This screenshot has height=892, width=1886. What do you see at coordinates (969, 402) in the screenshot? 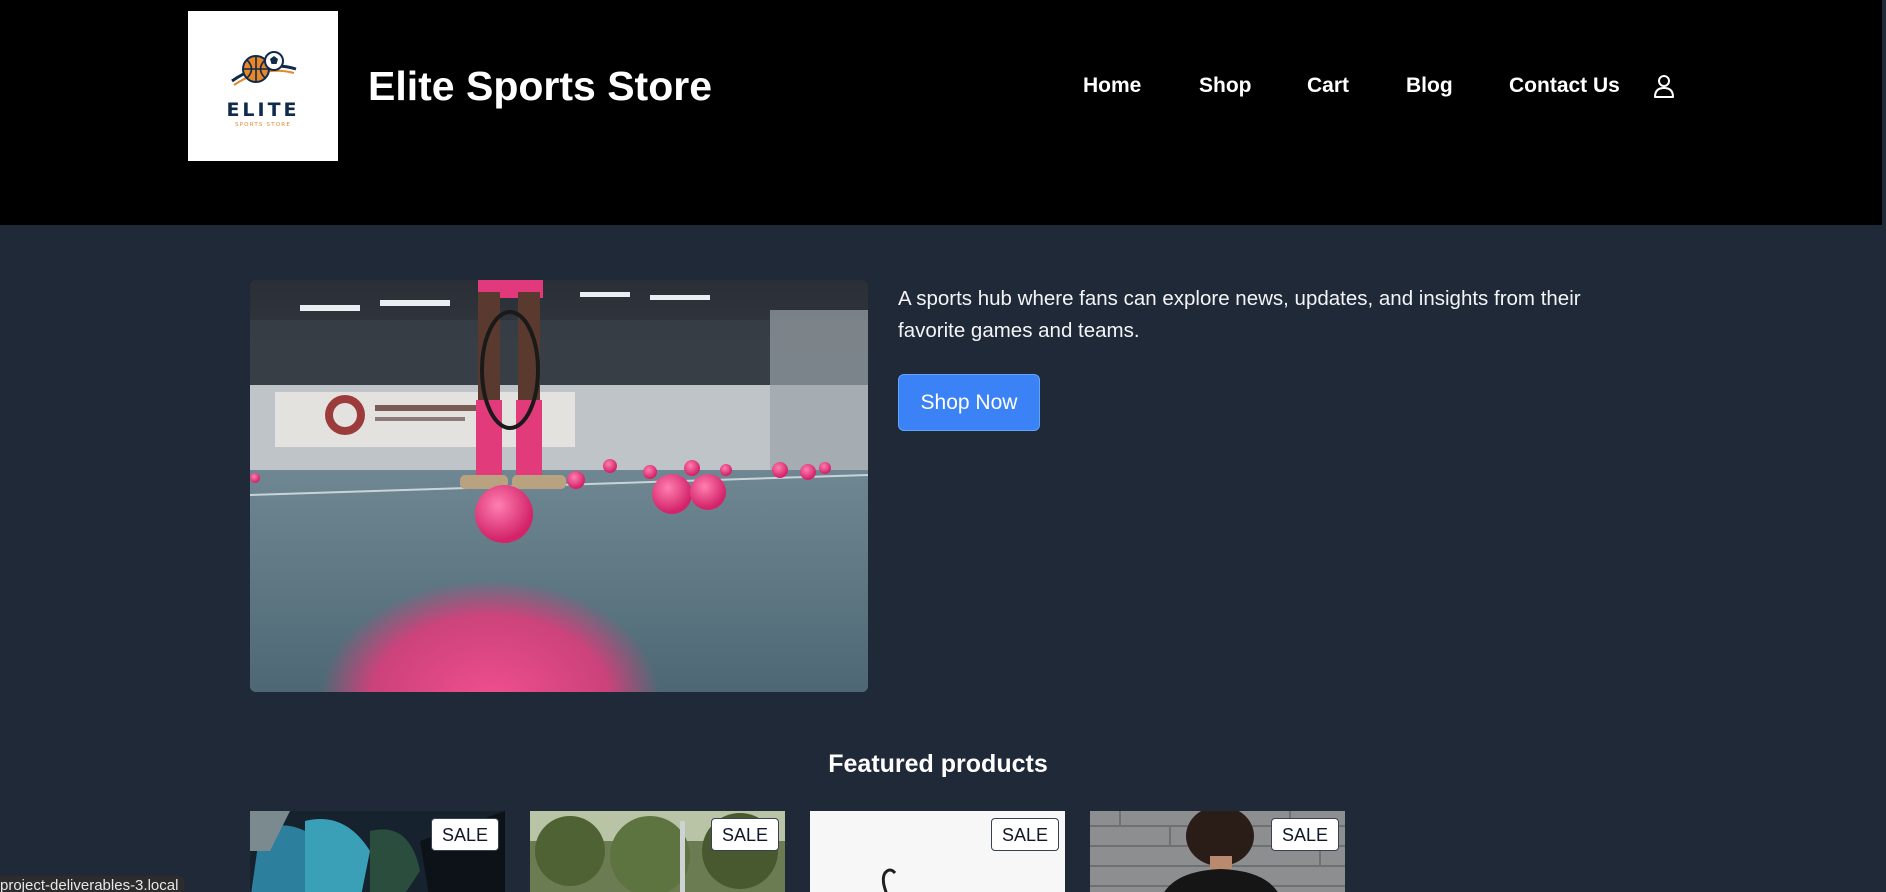
I see `shop-now-button: Shop Now` at bounding box center [969, 402].